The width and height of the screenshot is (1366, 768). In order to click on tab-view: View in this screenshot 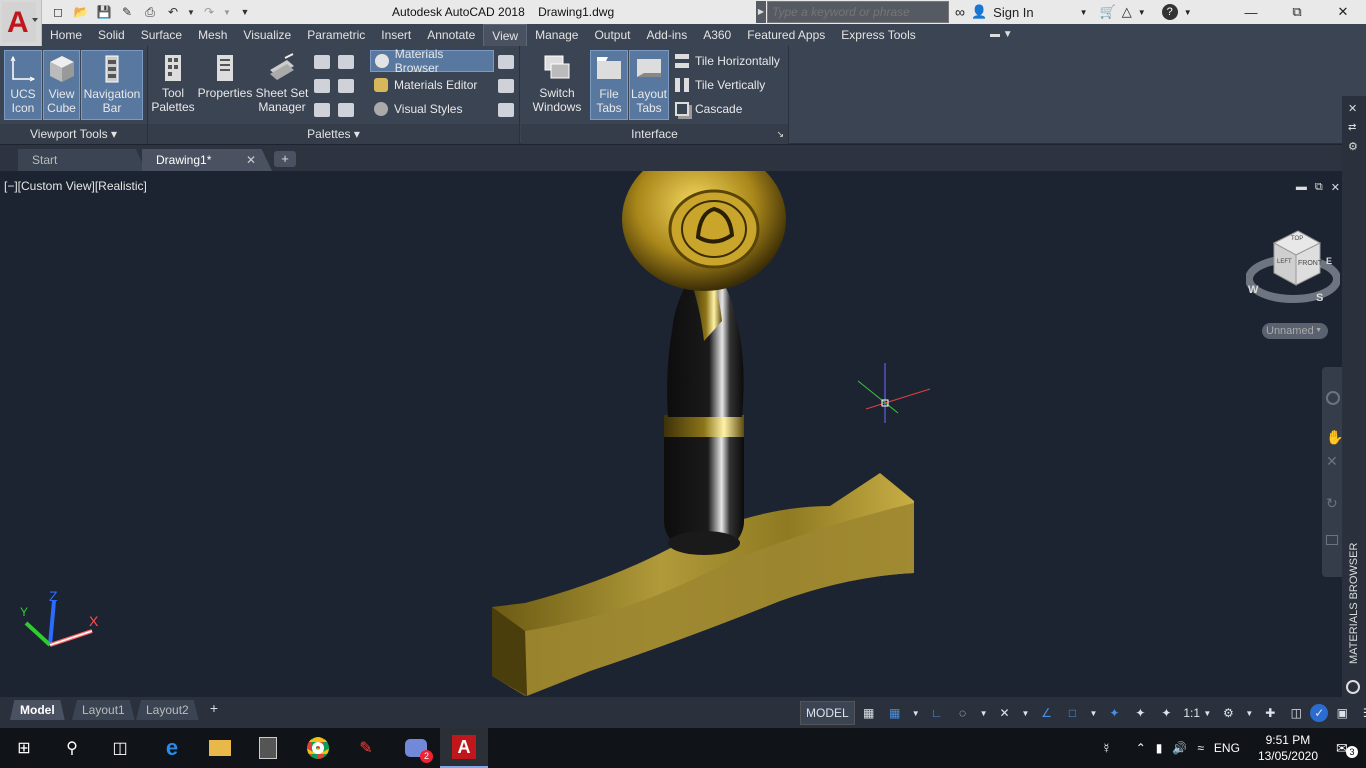, I will do `click(505, 35)`.